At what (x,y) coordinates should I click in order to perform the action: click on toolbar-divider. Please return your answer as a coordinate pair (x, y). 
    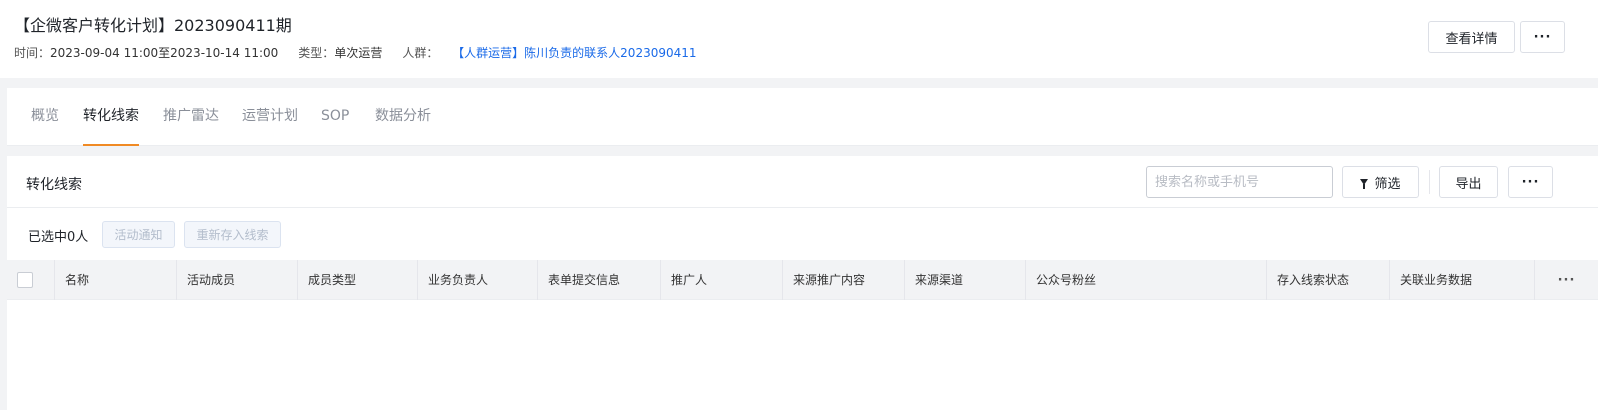
    Looking at the image, I should click on (1429, 182).